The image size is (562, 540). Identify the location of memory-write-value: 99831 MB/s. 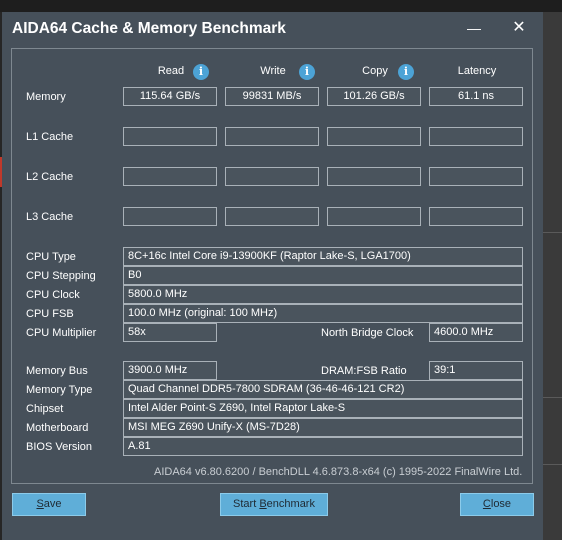
(272, 96).